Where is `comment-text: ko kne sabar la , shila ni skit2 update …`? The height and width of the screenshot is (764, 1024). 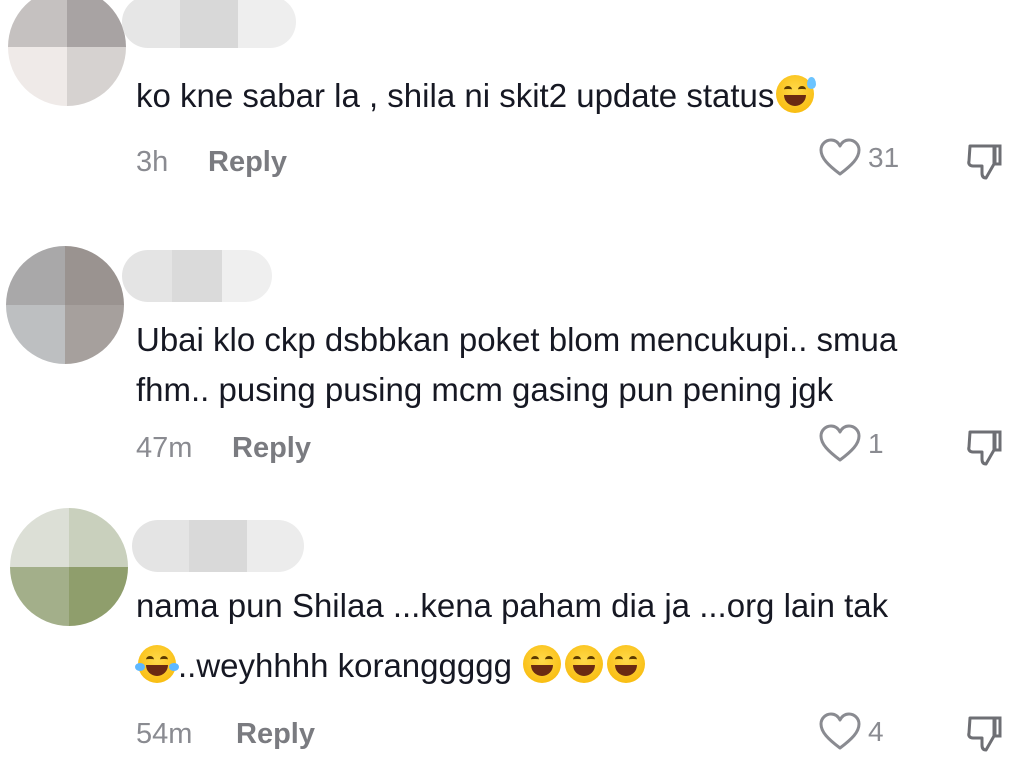 comment-text: ko kne sabar la , shila ni skit2 update … is located at coordinates (476, 96).